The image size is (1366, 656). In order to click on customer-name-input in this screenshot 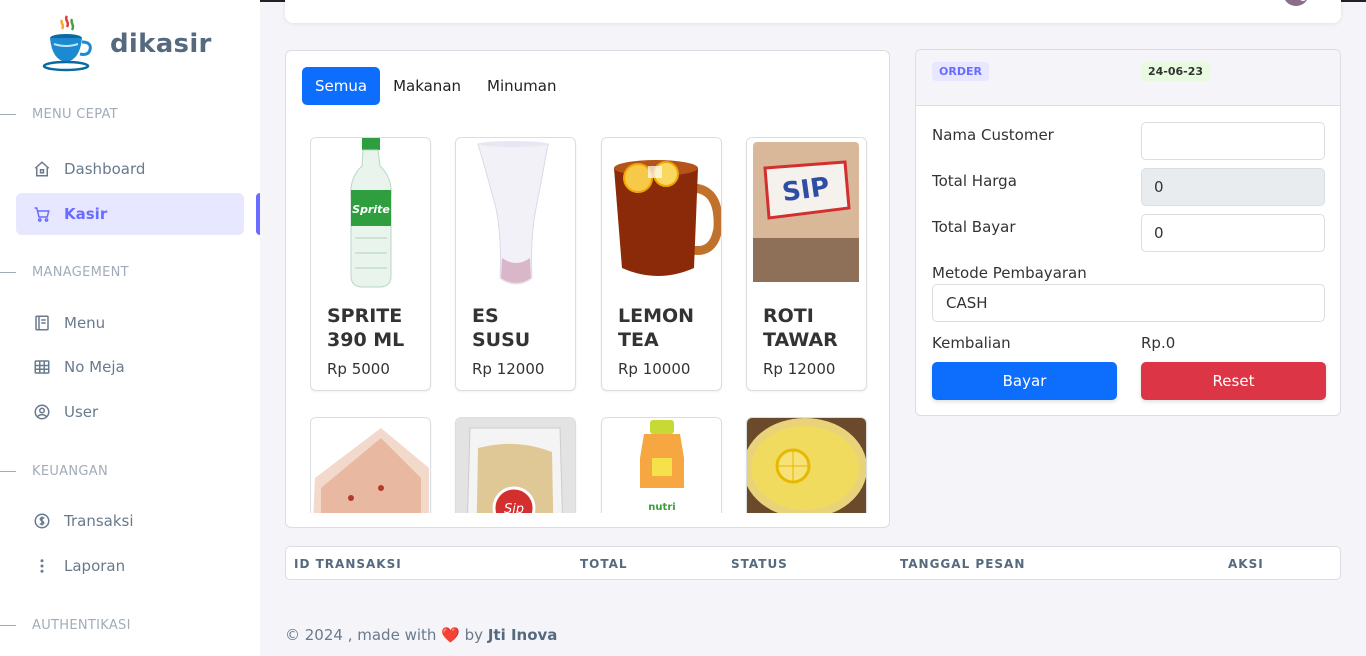, I will do `click(1233, 141)`.